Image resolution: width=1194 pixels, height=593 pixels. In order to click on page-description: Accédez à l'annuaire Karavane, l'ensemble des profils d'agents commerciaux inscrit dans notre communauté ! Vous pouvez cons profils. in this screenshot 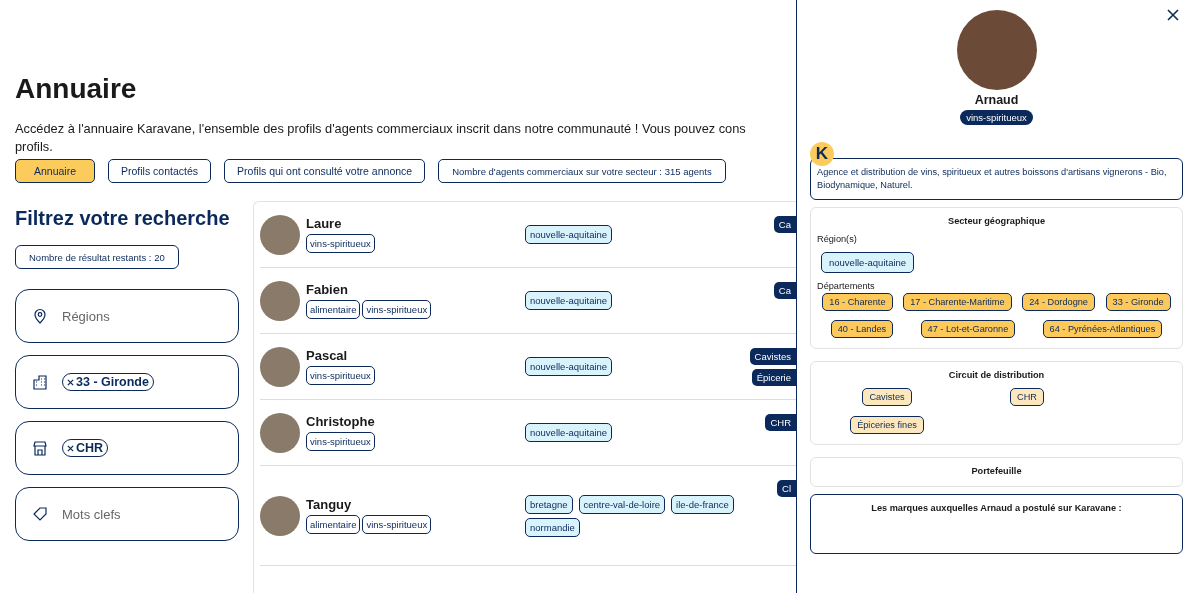, I will do `click(381, 138)`.